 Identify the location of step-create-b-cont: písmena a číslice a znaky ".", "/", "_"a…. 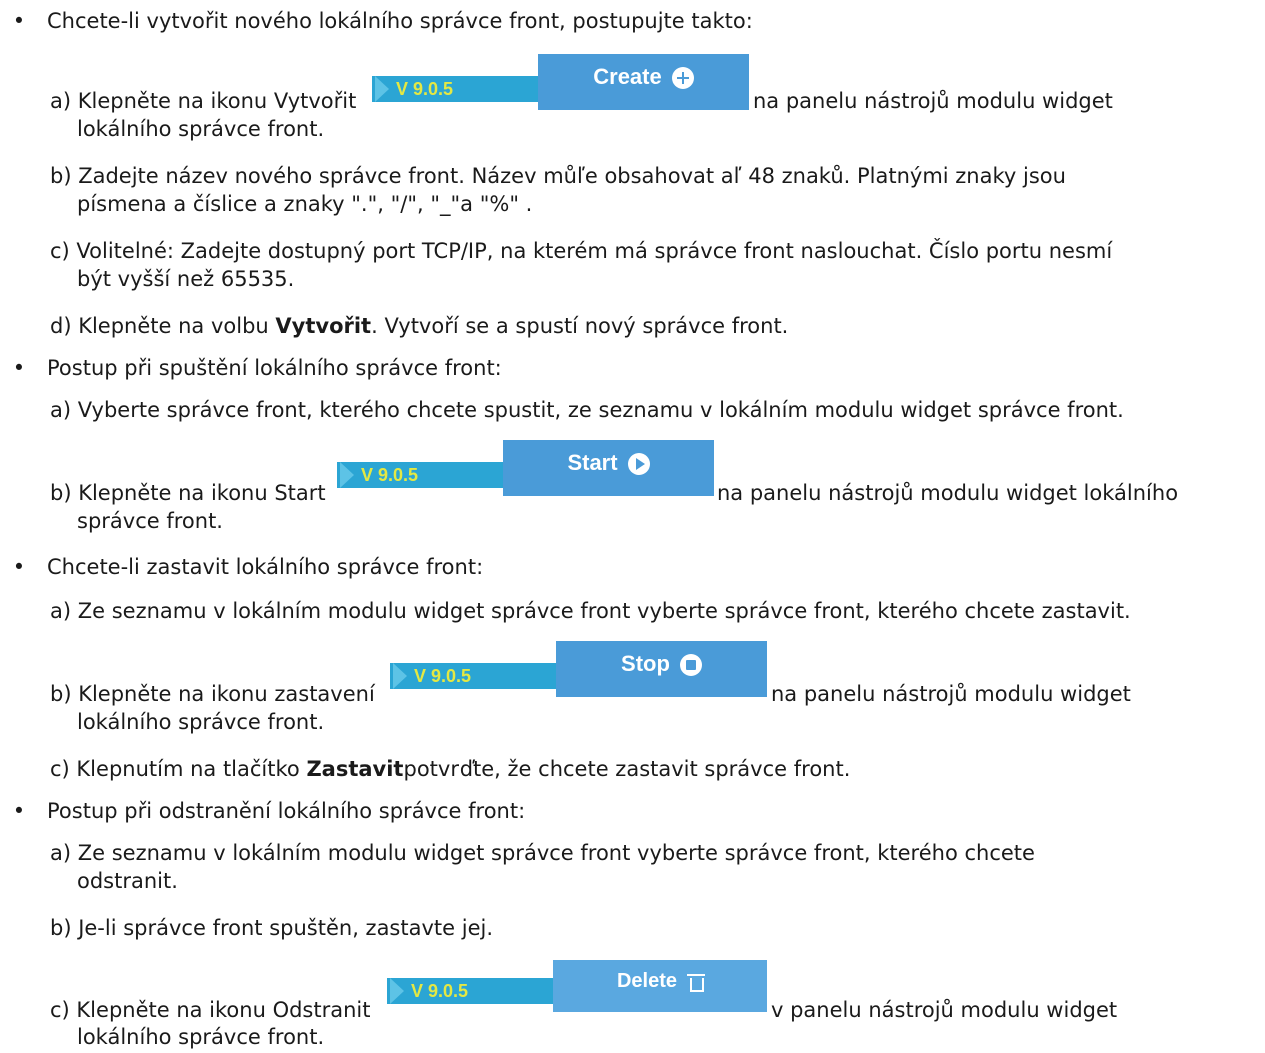
(305, 204).